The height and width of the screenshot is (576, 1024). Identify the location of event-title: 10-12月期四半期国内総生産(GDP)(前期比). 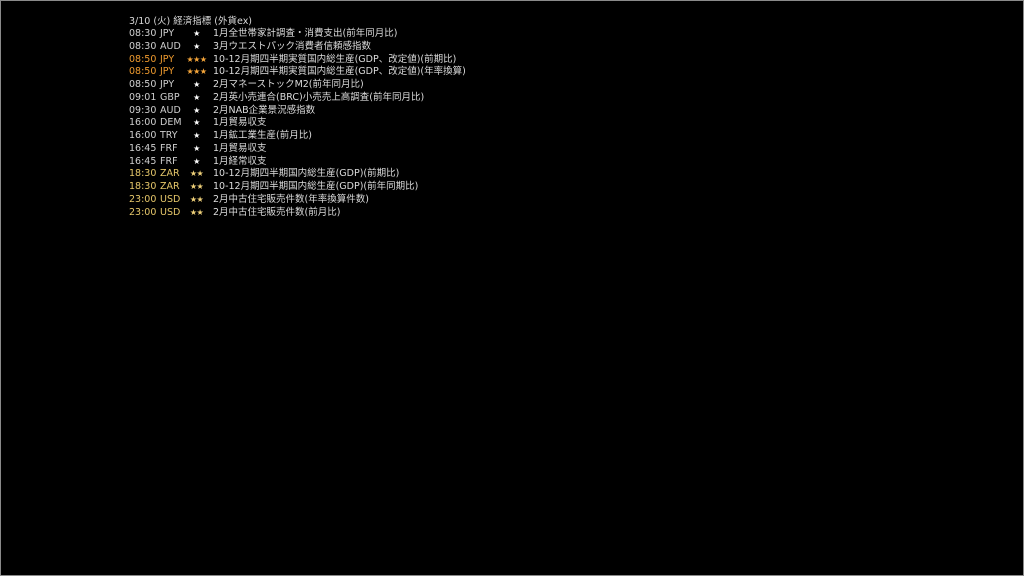
(306, 174).